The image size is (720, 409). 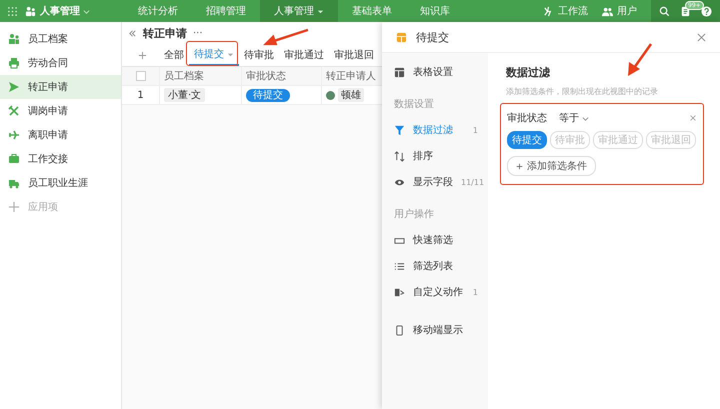 I want to click on menu-item: 筛选列表, so click(x=435, y=266).